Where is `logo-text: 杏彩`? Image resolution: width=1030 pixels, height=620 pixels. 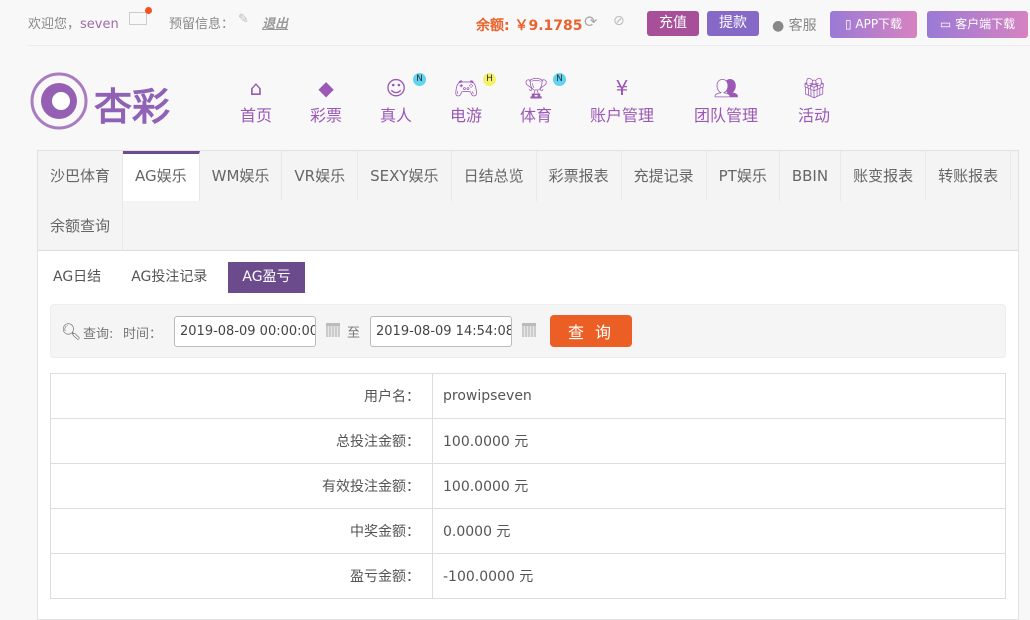
logo-text: 杏彩 is located at coordinates (132, 107).